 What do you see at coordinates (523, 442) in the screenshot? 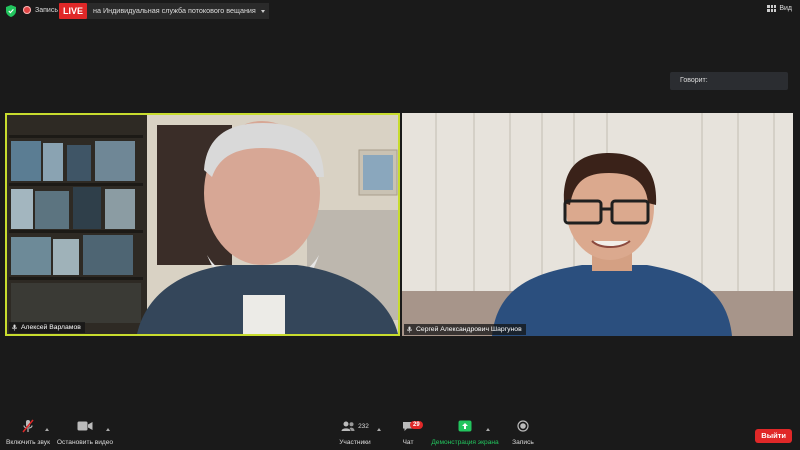
I see `record-label: Запись` at bounding box center [523, 442].